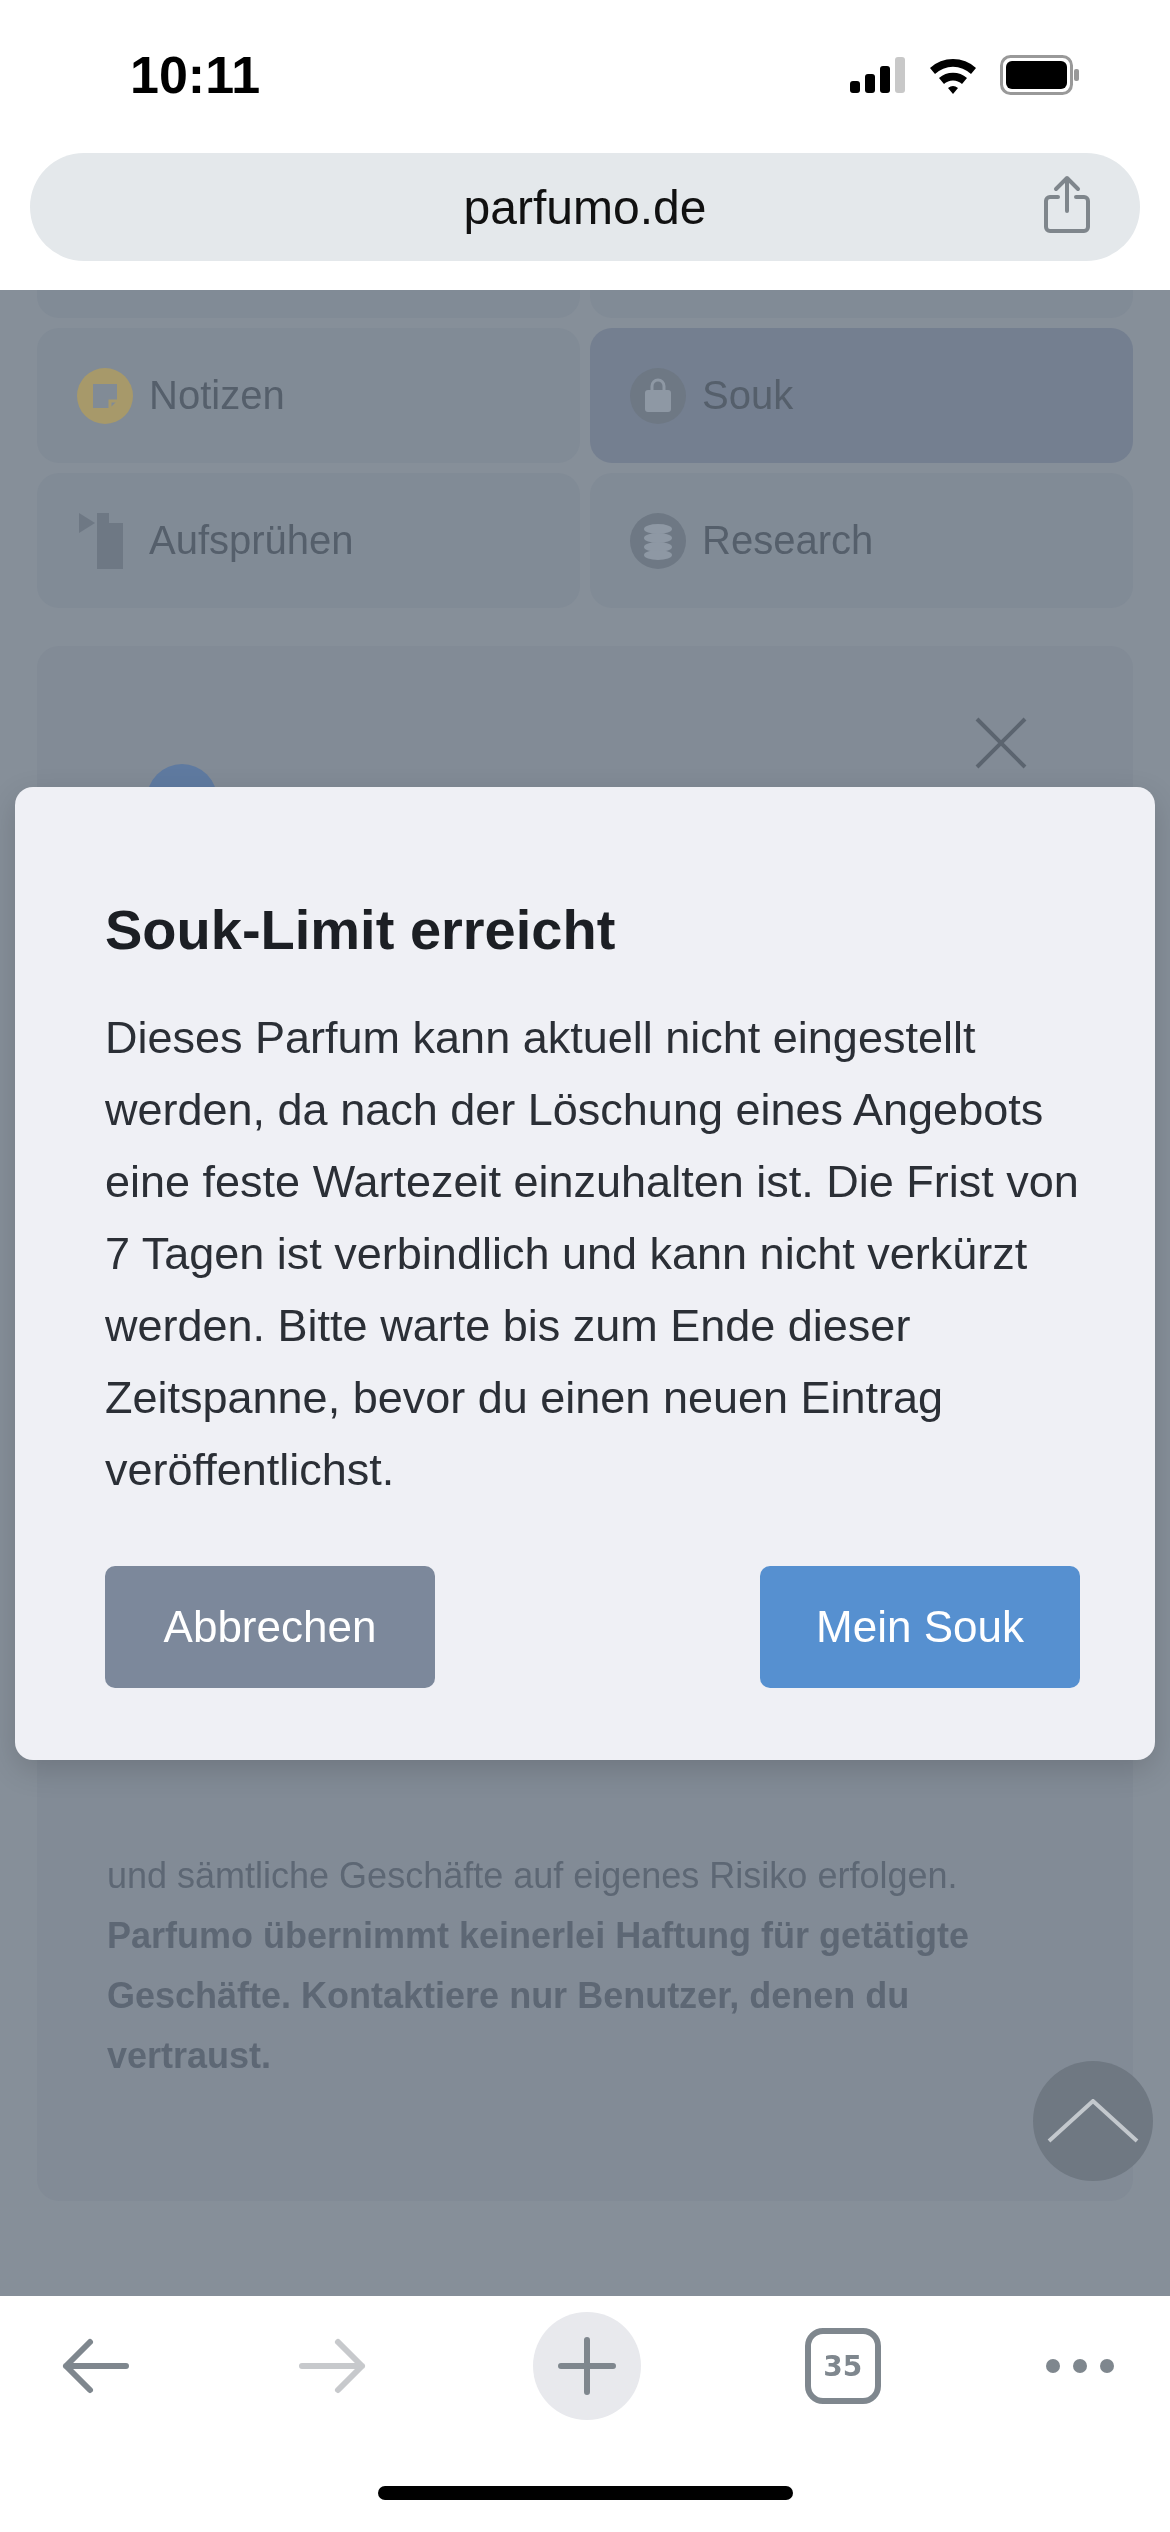  Describe the element at coordinates (953, 75) in the screenshot. I see `wifi-icon` at that location.